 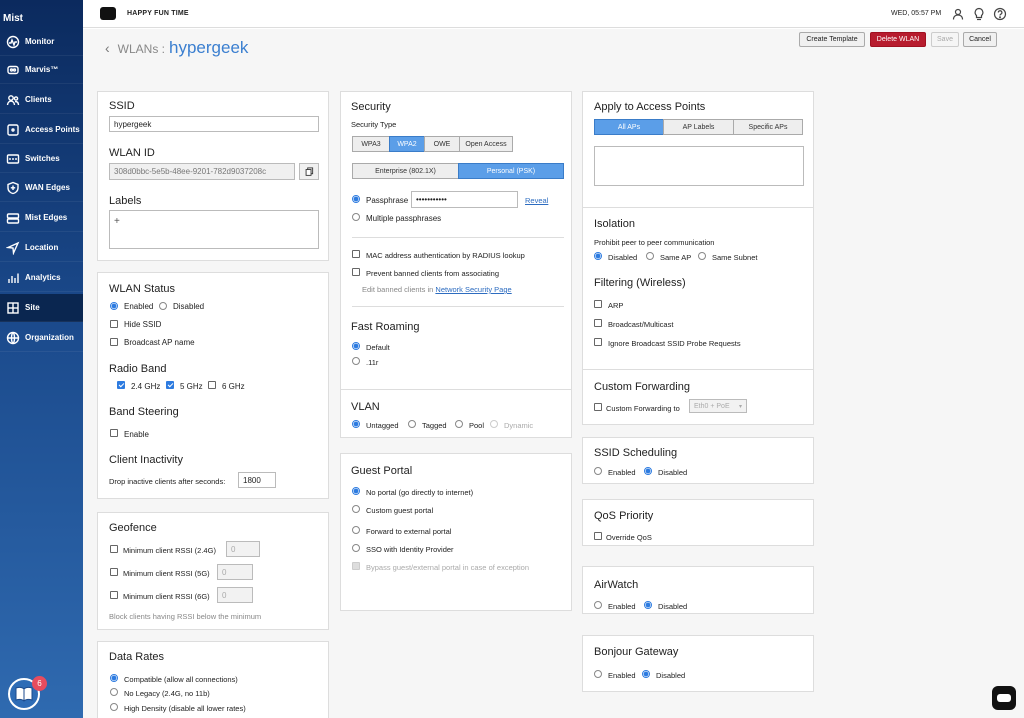 I want to click on sidebar-item-site: Site, so click(x=41, y=308).